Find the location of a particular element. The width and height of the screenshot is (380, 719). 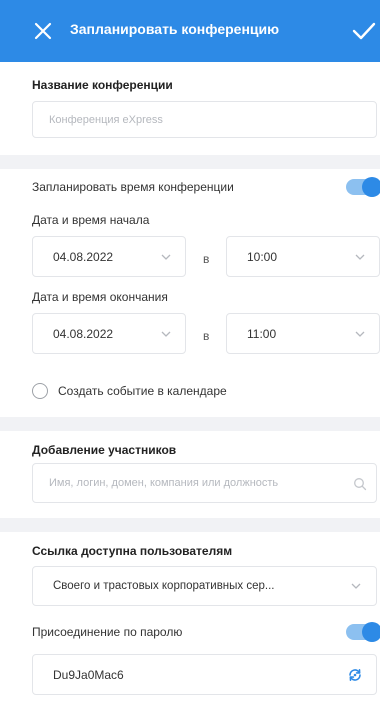

password-toggle is located at coordinates (363, 632).